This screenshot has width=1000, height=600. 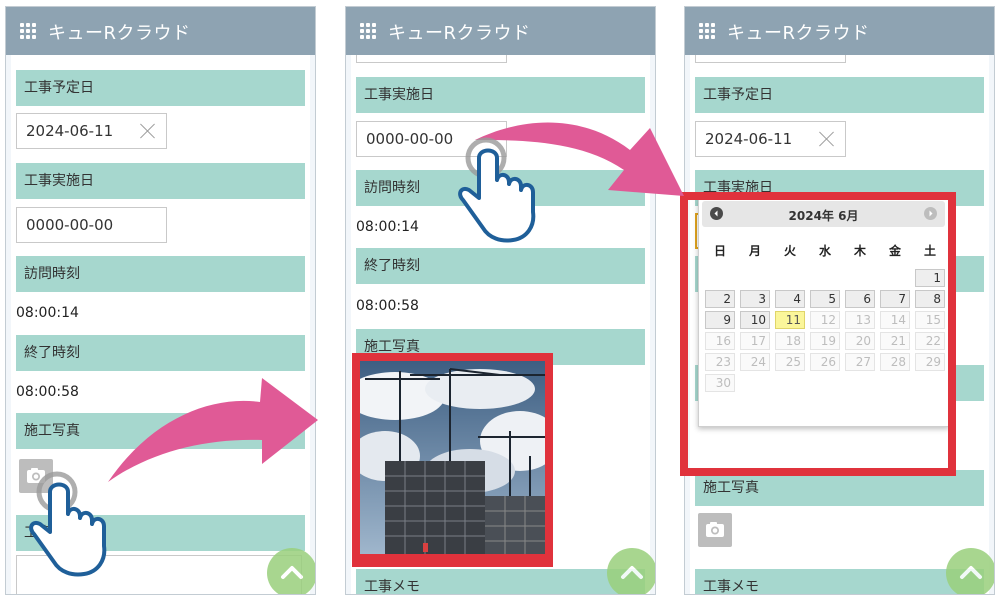 What do you see at coordinates (160, 431) in the screenshot?
I see `section-photo: 施工写真` at bounding box center [160, 431].